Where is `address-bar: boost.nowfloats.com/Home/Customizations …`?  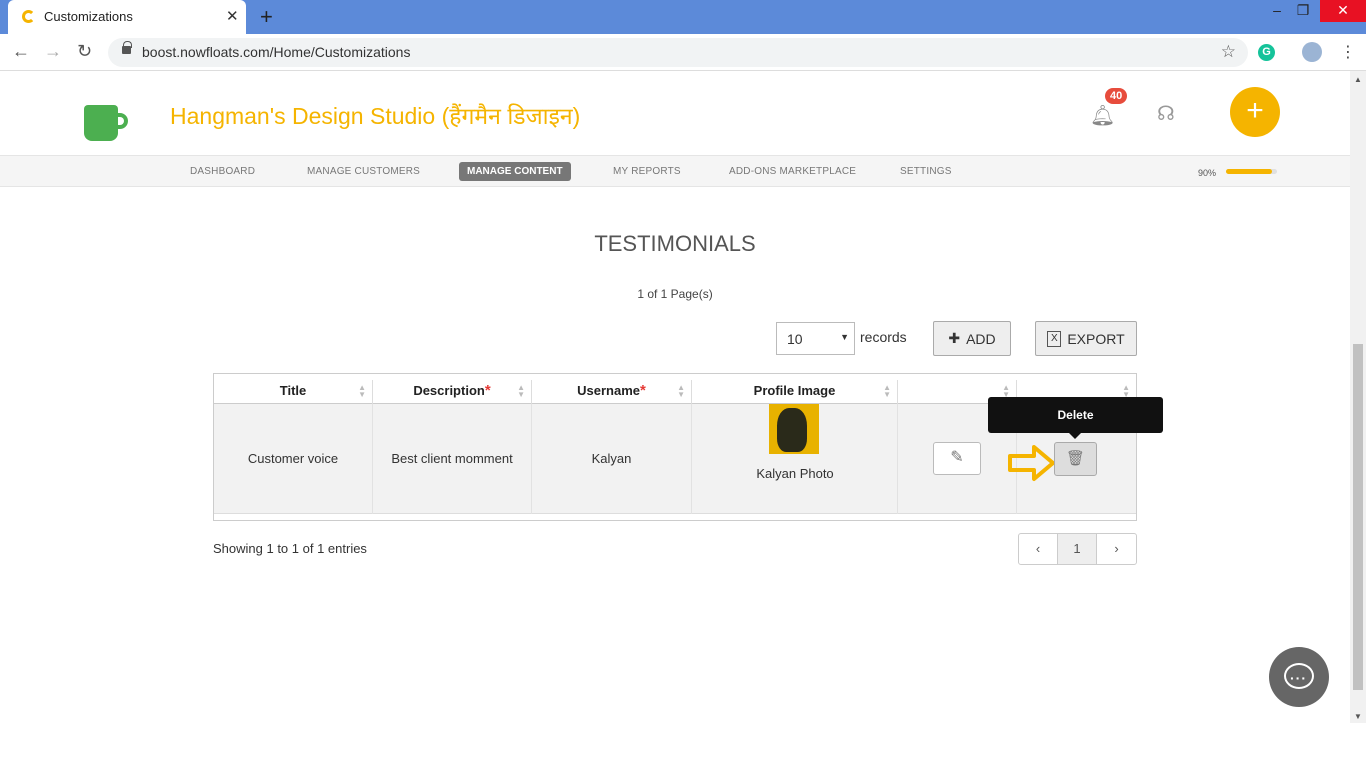
address-bar: boost.nowfloats.com/Home/Customizations … is located at coordinates (678, 52).